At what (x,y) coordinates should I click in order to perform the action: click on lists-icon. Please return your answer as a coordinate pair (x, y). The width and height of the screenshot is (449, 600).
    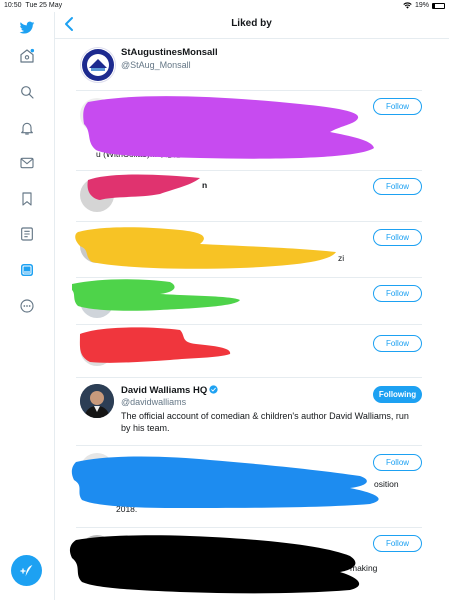
    Looking at the image, I should click on (27, 234).